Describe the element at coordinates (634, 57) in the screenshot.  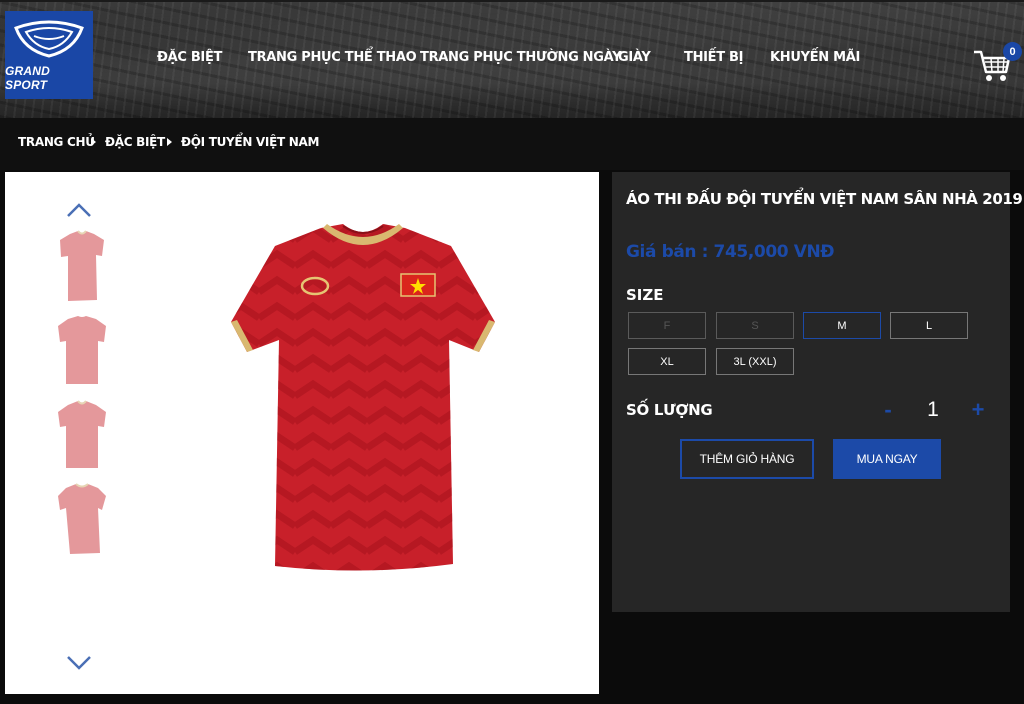
I see `nav-item-giay: GIÀY` at that location.